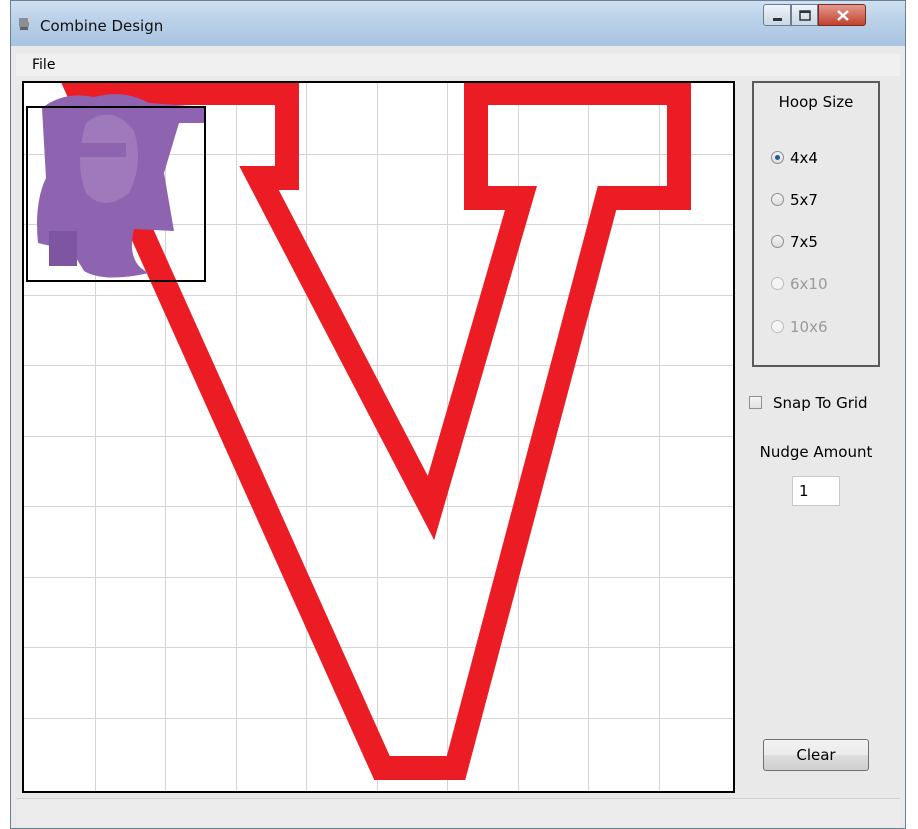 Image resolution: width=918 pixels, height=829 pixels. I want to click on menu-file: File, so click(43, 65).